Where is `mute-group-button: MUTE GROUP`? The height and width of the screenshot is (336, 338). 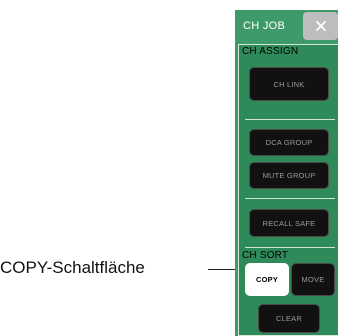
mute-group-button: MUTE GROUP is located at coordinates (289, 175).